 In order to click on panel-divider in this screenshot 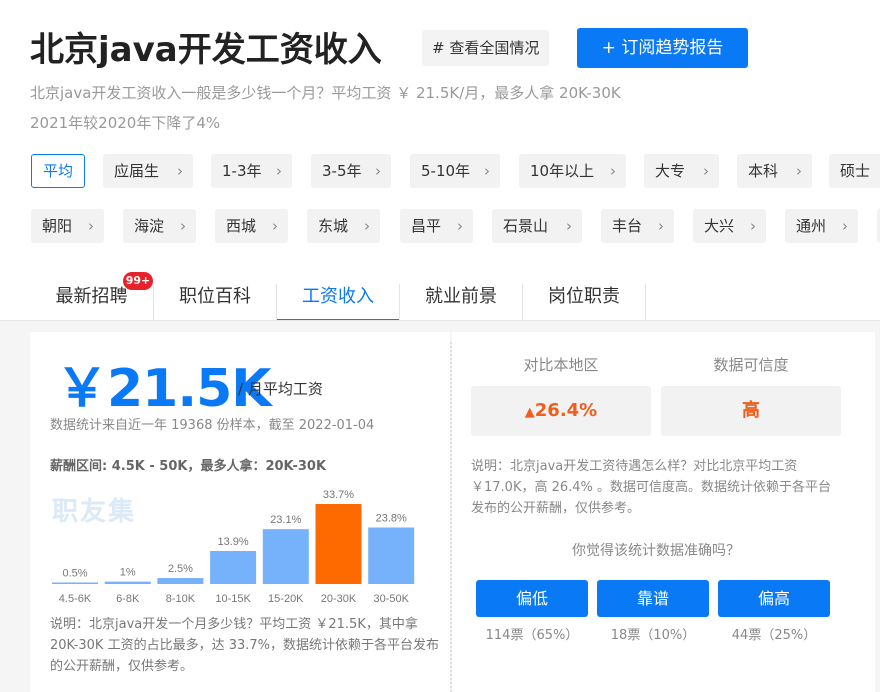, I will do `click(451, 517)`.